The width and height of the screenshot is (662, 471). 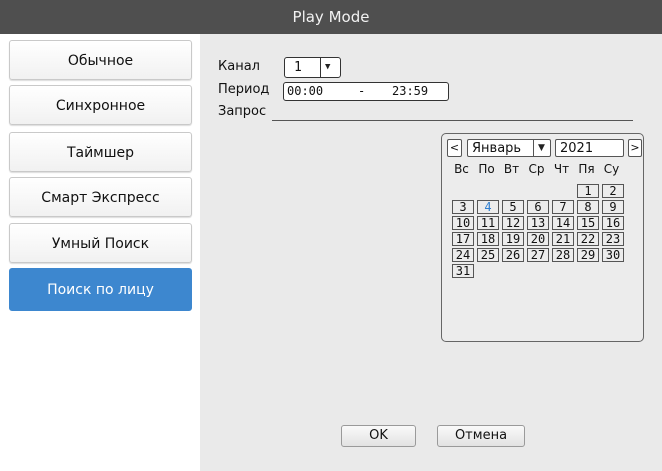 I want to click on calendar-day: 12, so click(x=513, y=223).